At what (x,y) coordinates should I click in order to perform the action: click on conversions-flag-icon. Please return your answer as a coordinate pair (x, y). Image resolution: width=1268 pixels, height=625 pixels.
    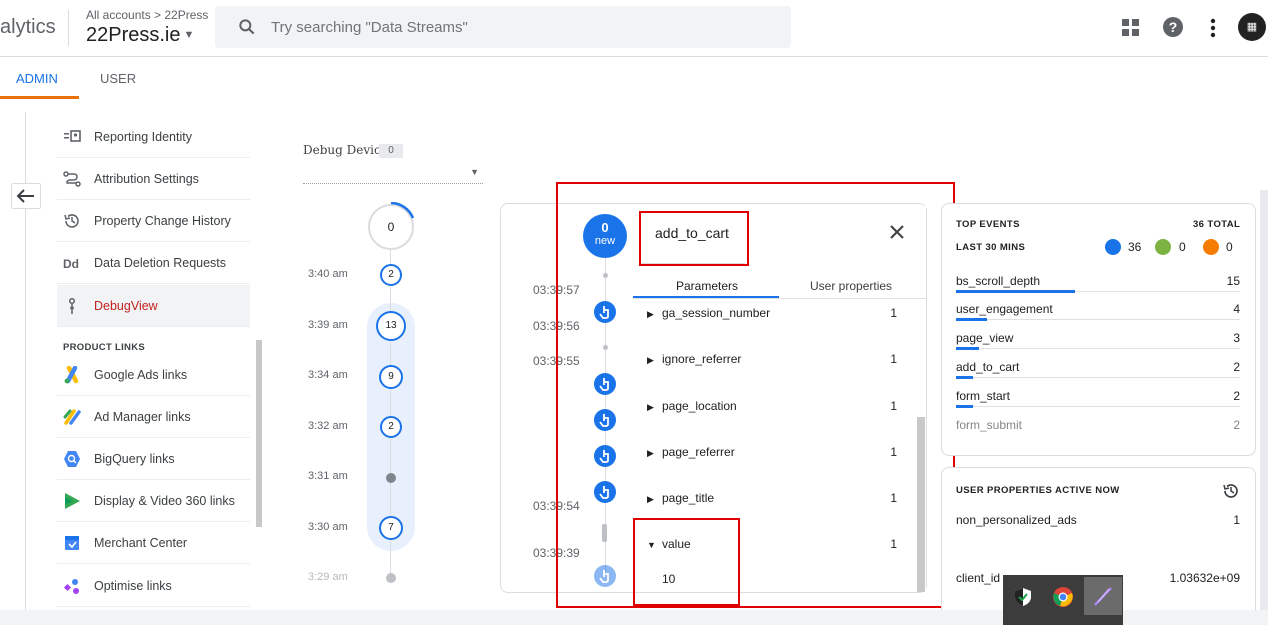
    Looking at the image, I should click on (1163, 247).